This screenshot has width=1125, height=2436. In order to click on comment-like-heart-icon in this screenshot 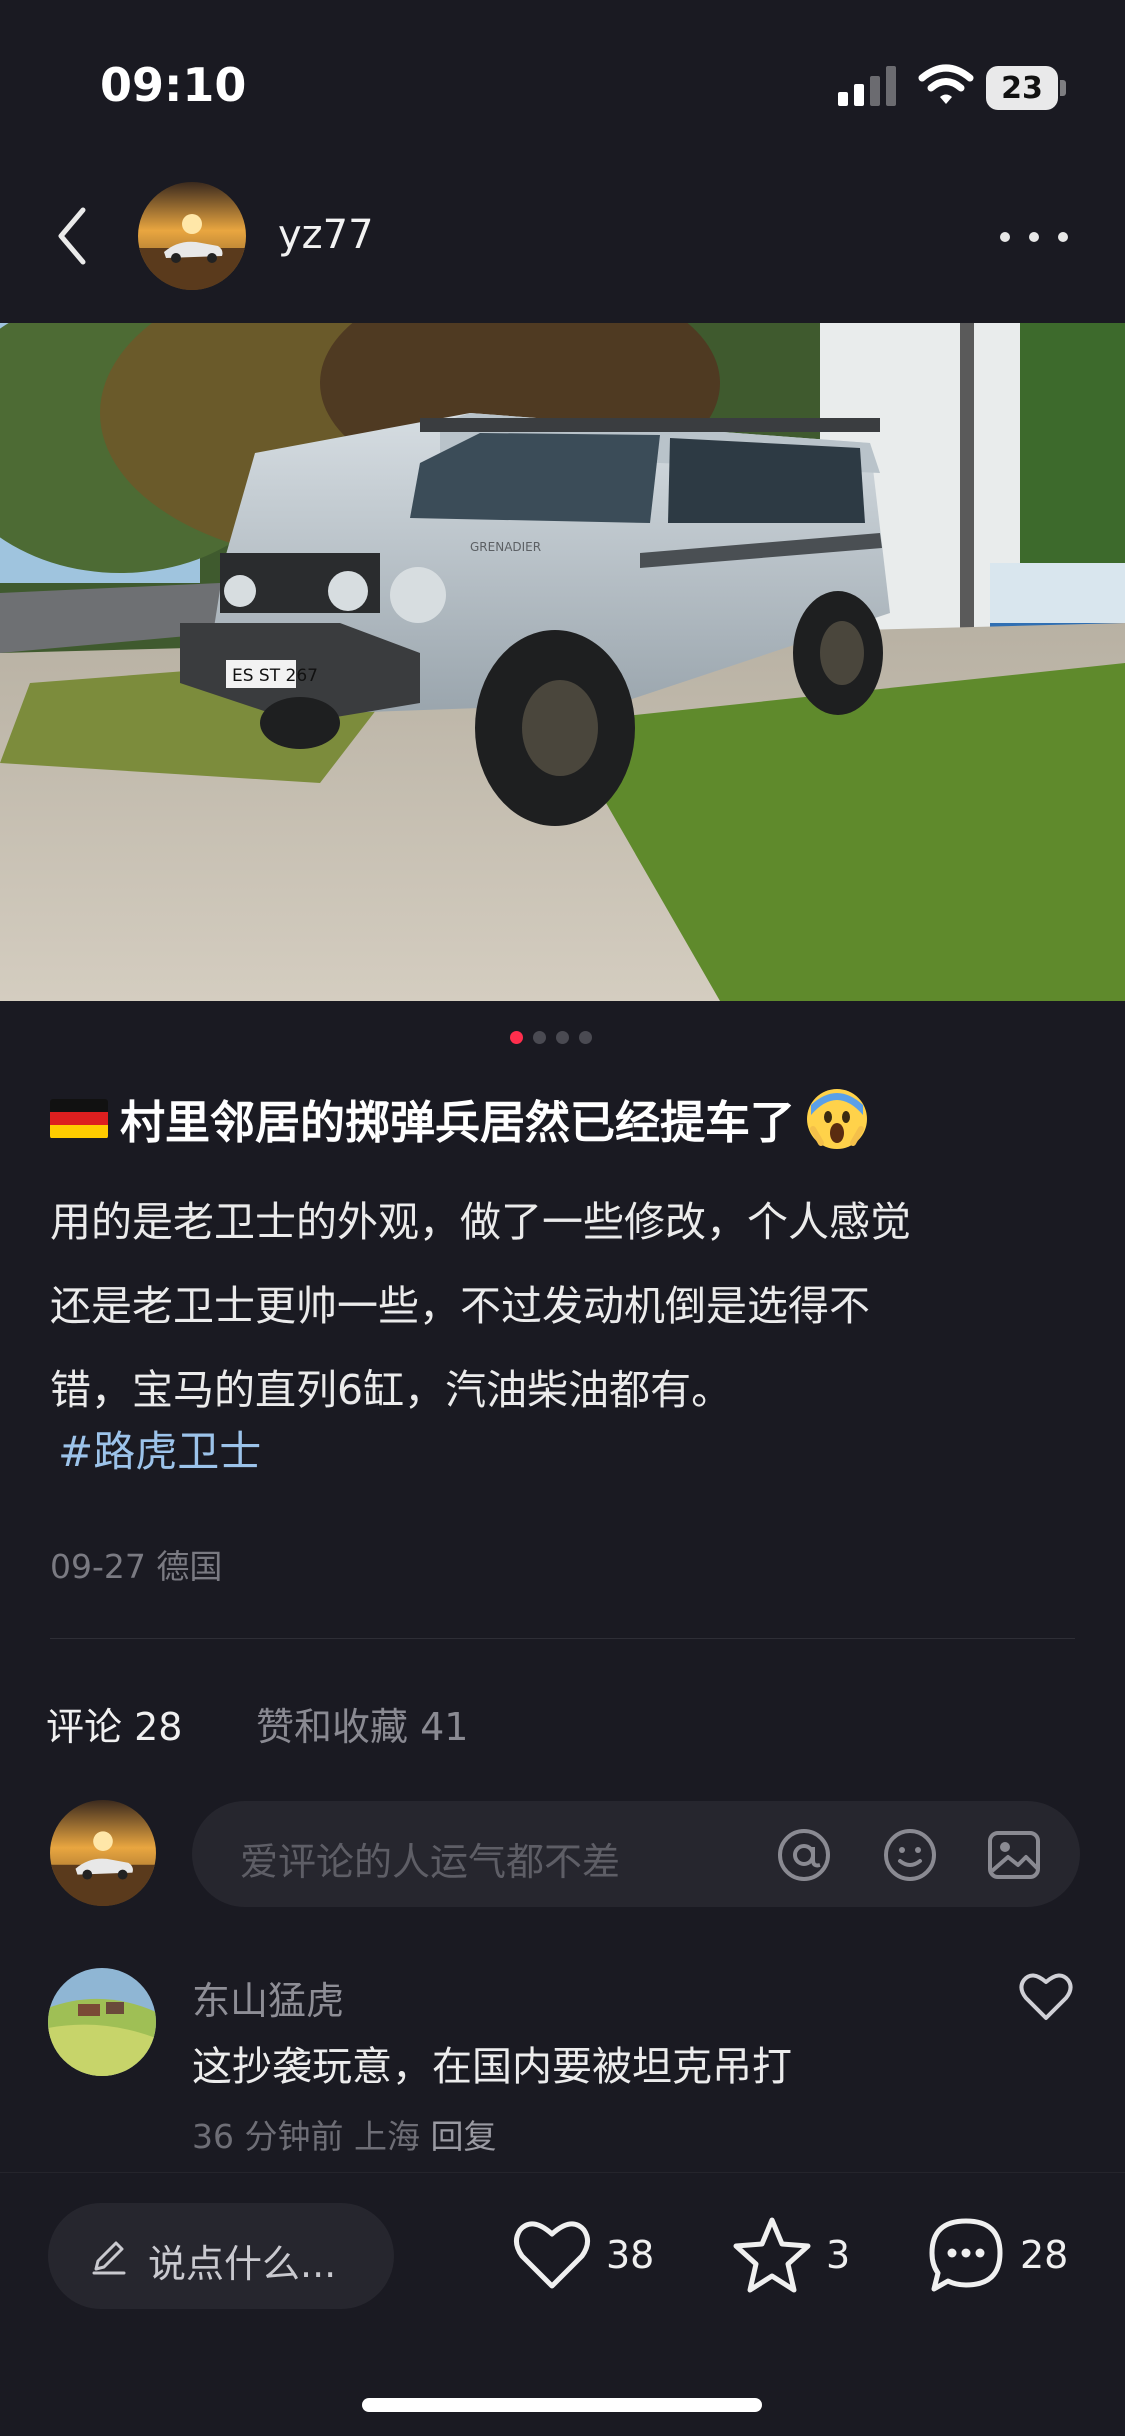, I will do `click(1046, 1996)`.